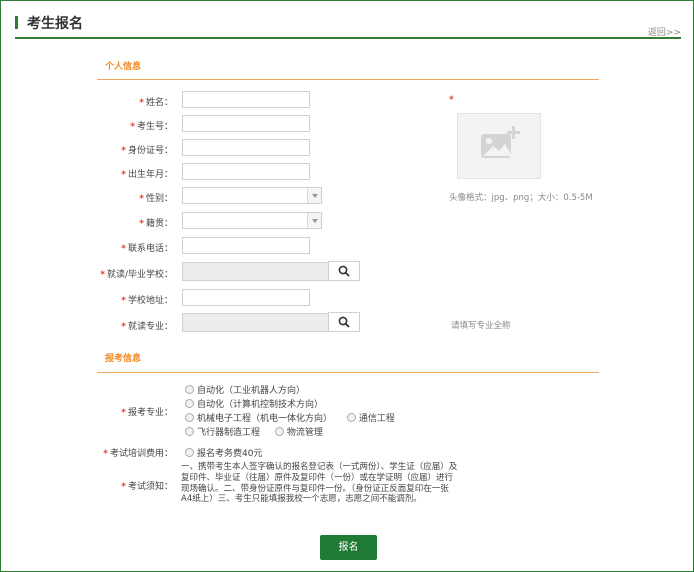  What do you see at coordinates (246, 147) in the screenshot?
I see `id-no-input` at bounding box center [246, 147].